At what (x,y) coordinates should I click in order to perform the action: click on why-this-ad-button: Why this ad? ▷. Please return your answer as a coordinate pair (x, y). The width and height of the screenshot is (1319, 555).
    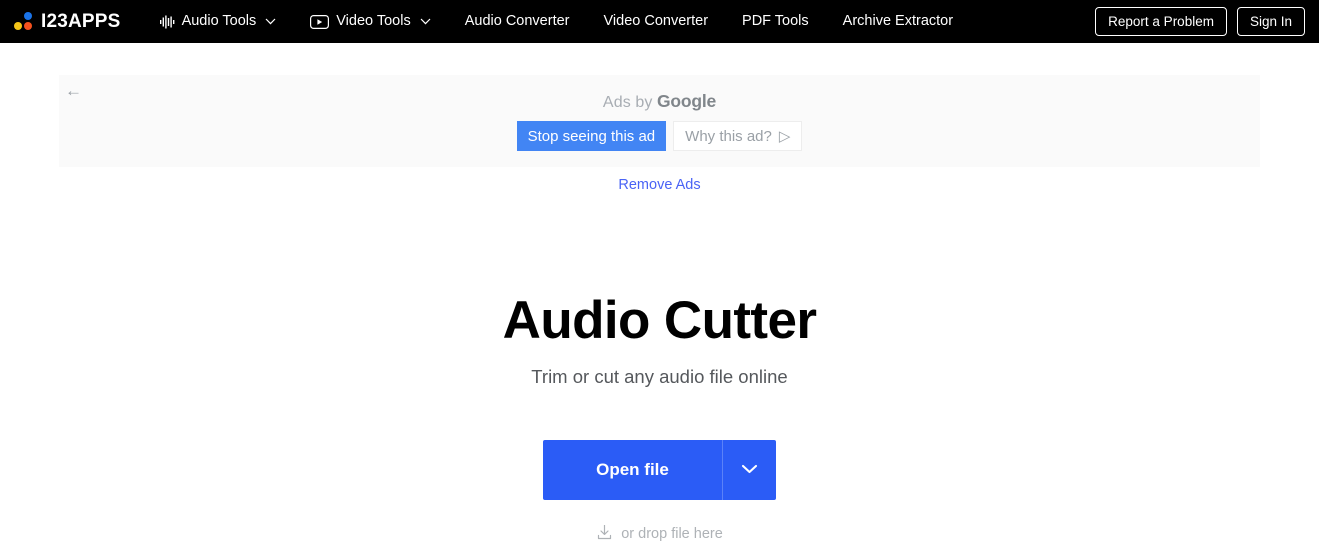
    Looking at the image, I should click on (738, 136).